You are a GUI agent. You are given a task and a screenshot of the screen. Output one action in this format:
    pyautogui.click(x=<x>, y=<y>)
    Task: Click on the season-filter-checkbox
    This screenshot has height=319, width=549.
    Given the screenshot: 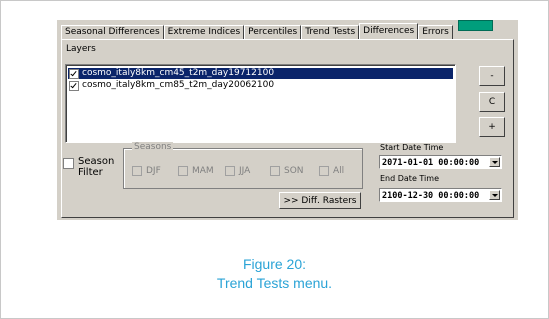 What is the action you would take?
    pyautogui.click(x=68, y=163)
    